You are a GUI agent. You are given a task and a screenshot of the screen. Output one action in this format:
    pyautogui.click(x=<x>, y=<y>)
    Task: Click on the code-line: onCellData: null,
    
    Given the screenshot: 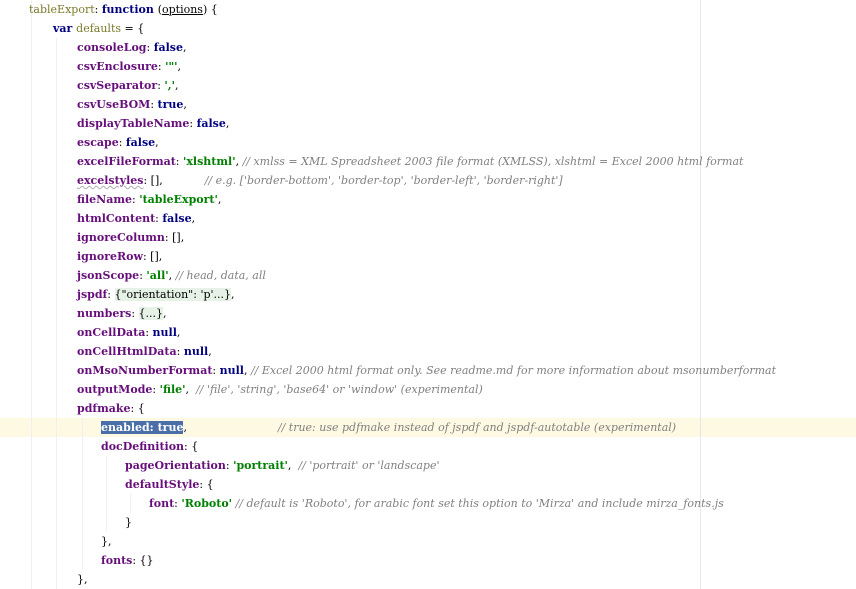 What is the action you would take?
    pyautogui.click(x=128, y=332)
    